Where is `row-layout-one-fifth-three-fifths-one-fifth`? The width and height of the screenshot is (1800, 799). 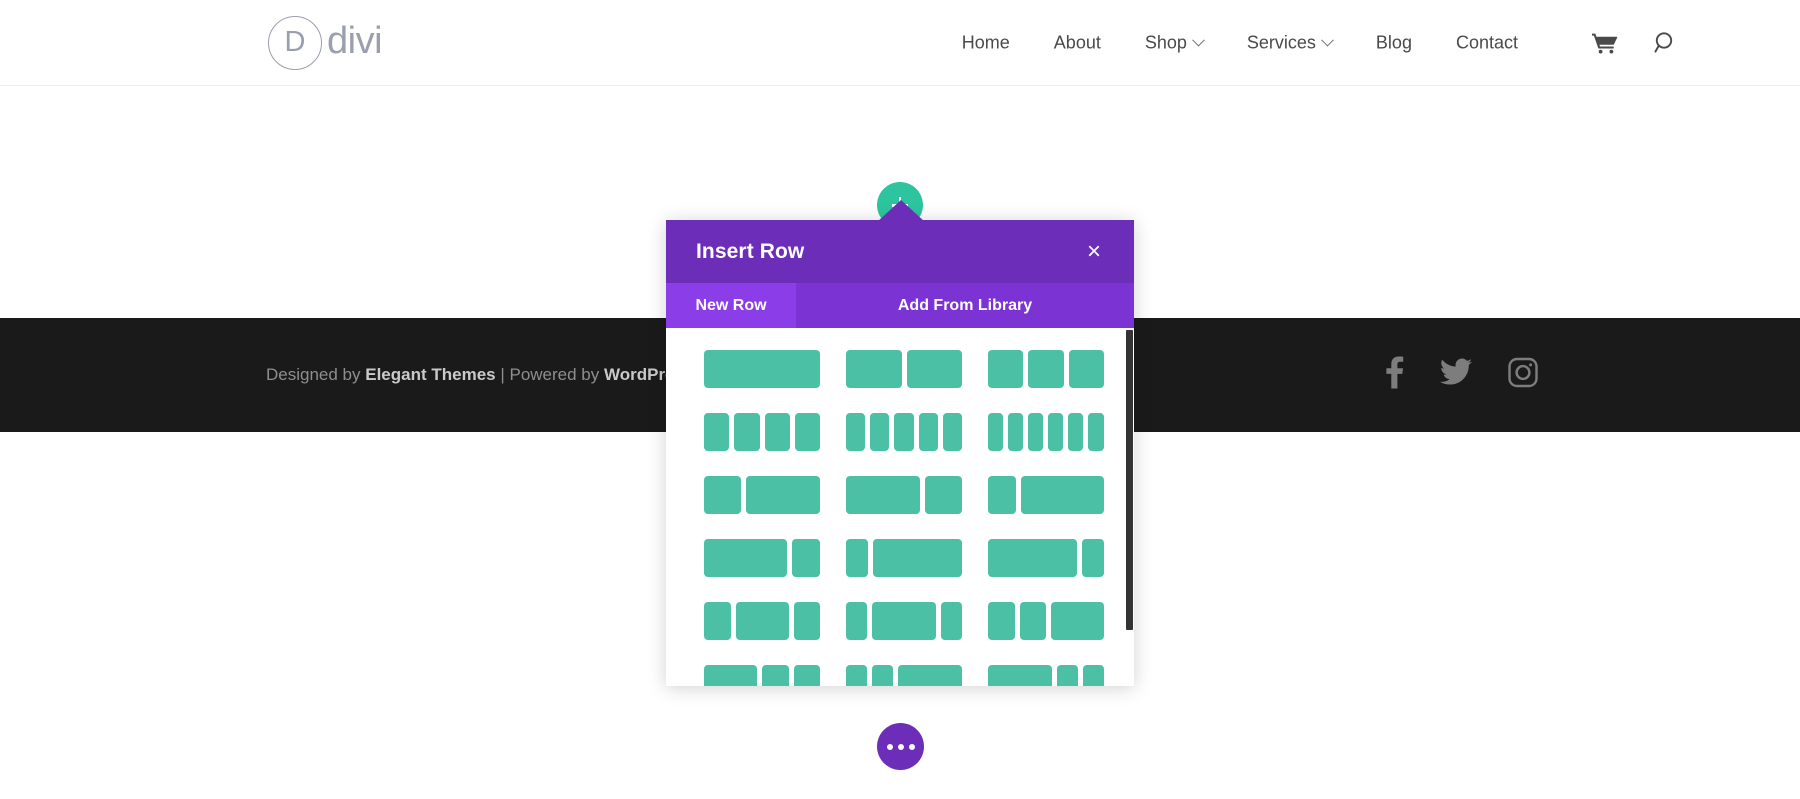
row-layout-one-fifth-three-fifths-one-fifth is located at coordinates (904, 621).